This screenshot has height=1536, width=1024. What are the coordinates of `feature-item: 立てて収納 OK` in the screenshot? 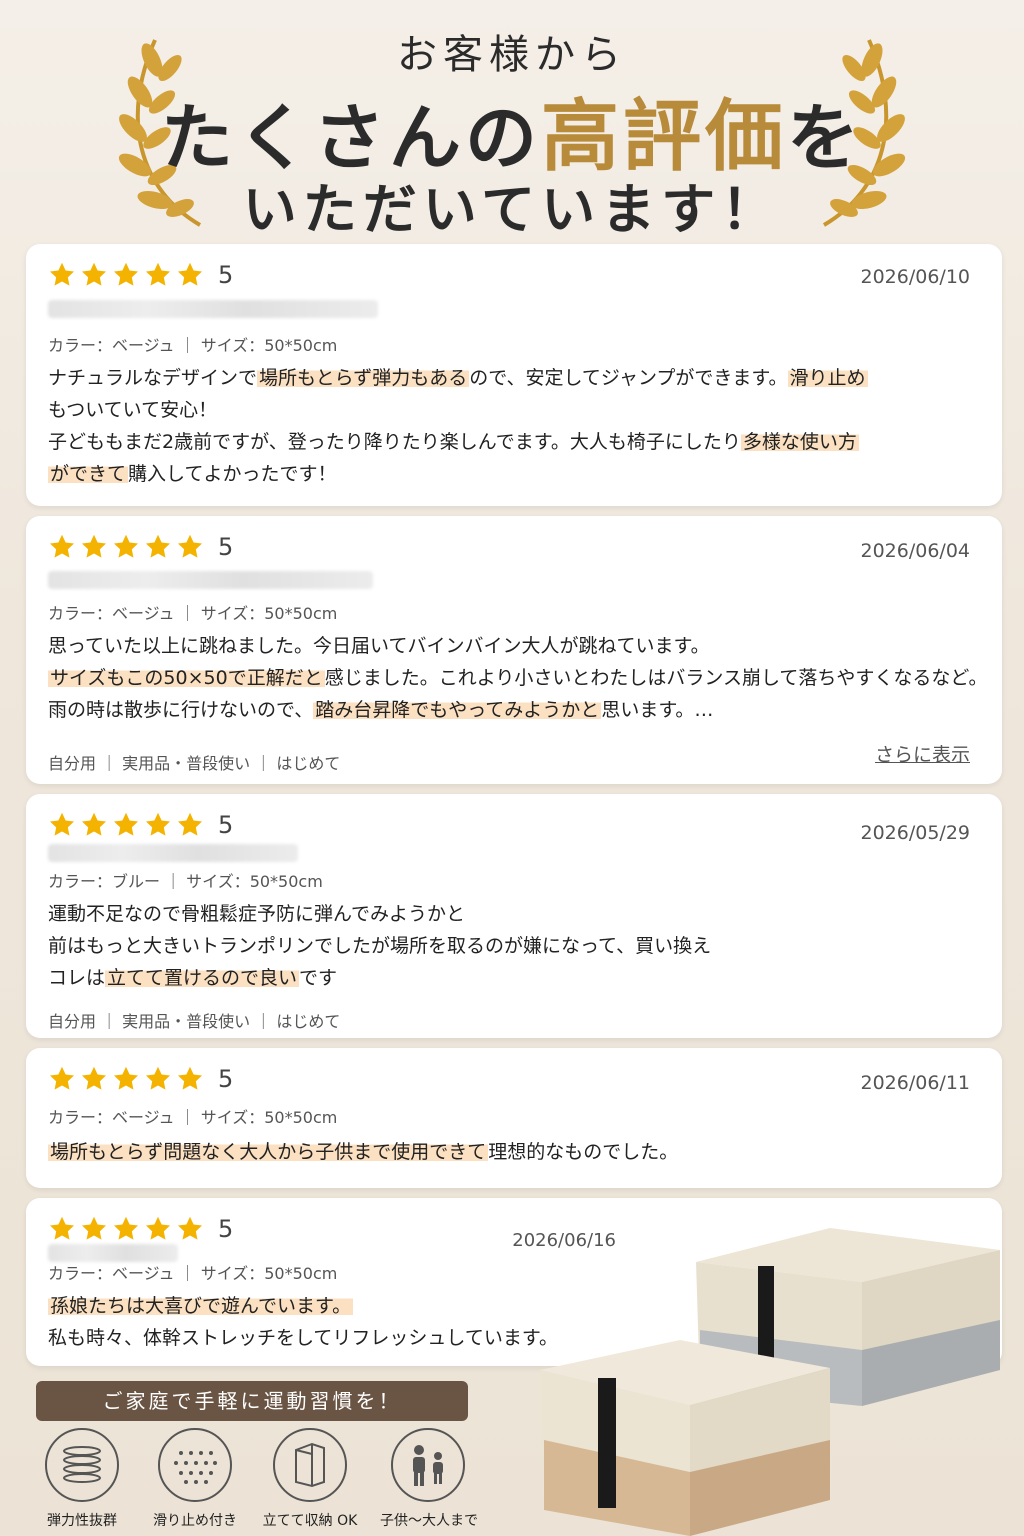 It's located at (310, 1479).